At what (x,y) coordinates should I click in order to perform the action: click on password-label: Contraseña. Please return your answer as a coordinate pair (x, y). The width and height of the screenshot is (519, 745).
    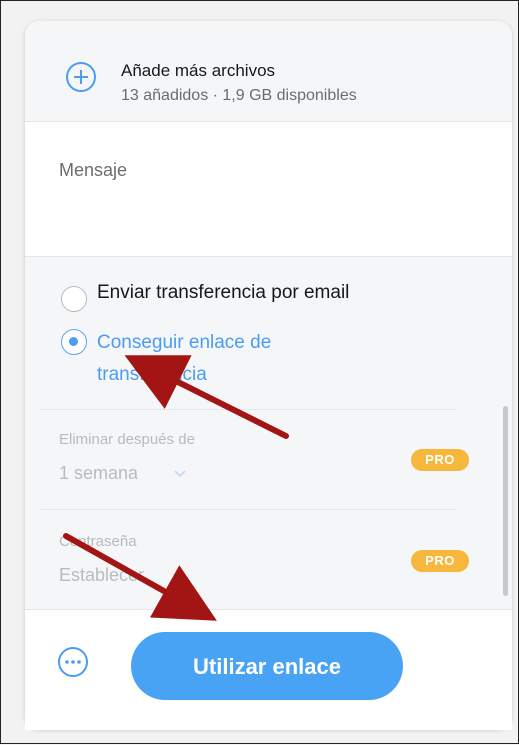
    Looking at the image, I should click on (98, 541).